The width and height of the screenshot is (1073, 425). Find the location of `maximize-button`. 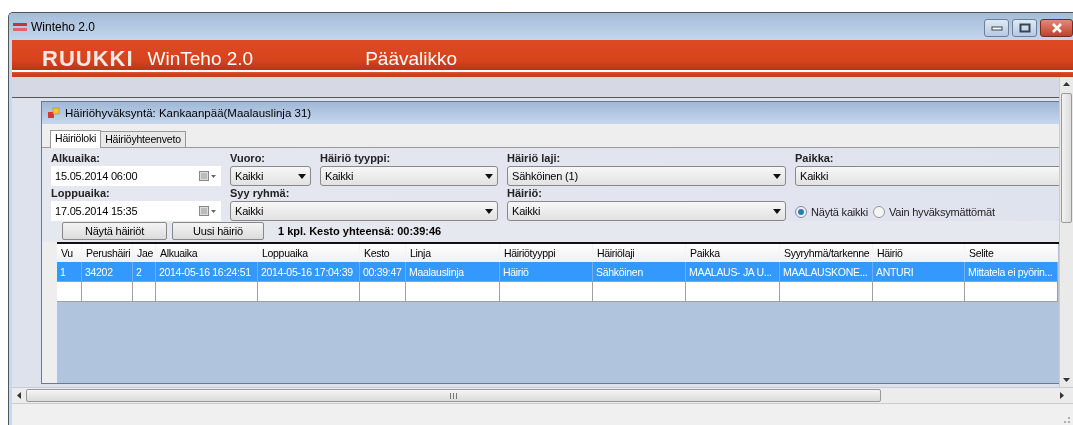

maximize-button is located at coordinates (1024, 28).